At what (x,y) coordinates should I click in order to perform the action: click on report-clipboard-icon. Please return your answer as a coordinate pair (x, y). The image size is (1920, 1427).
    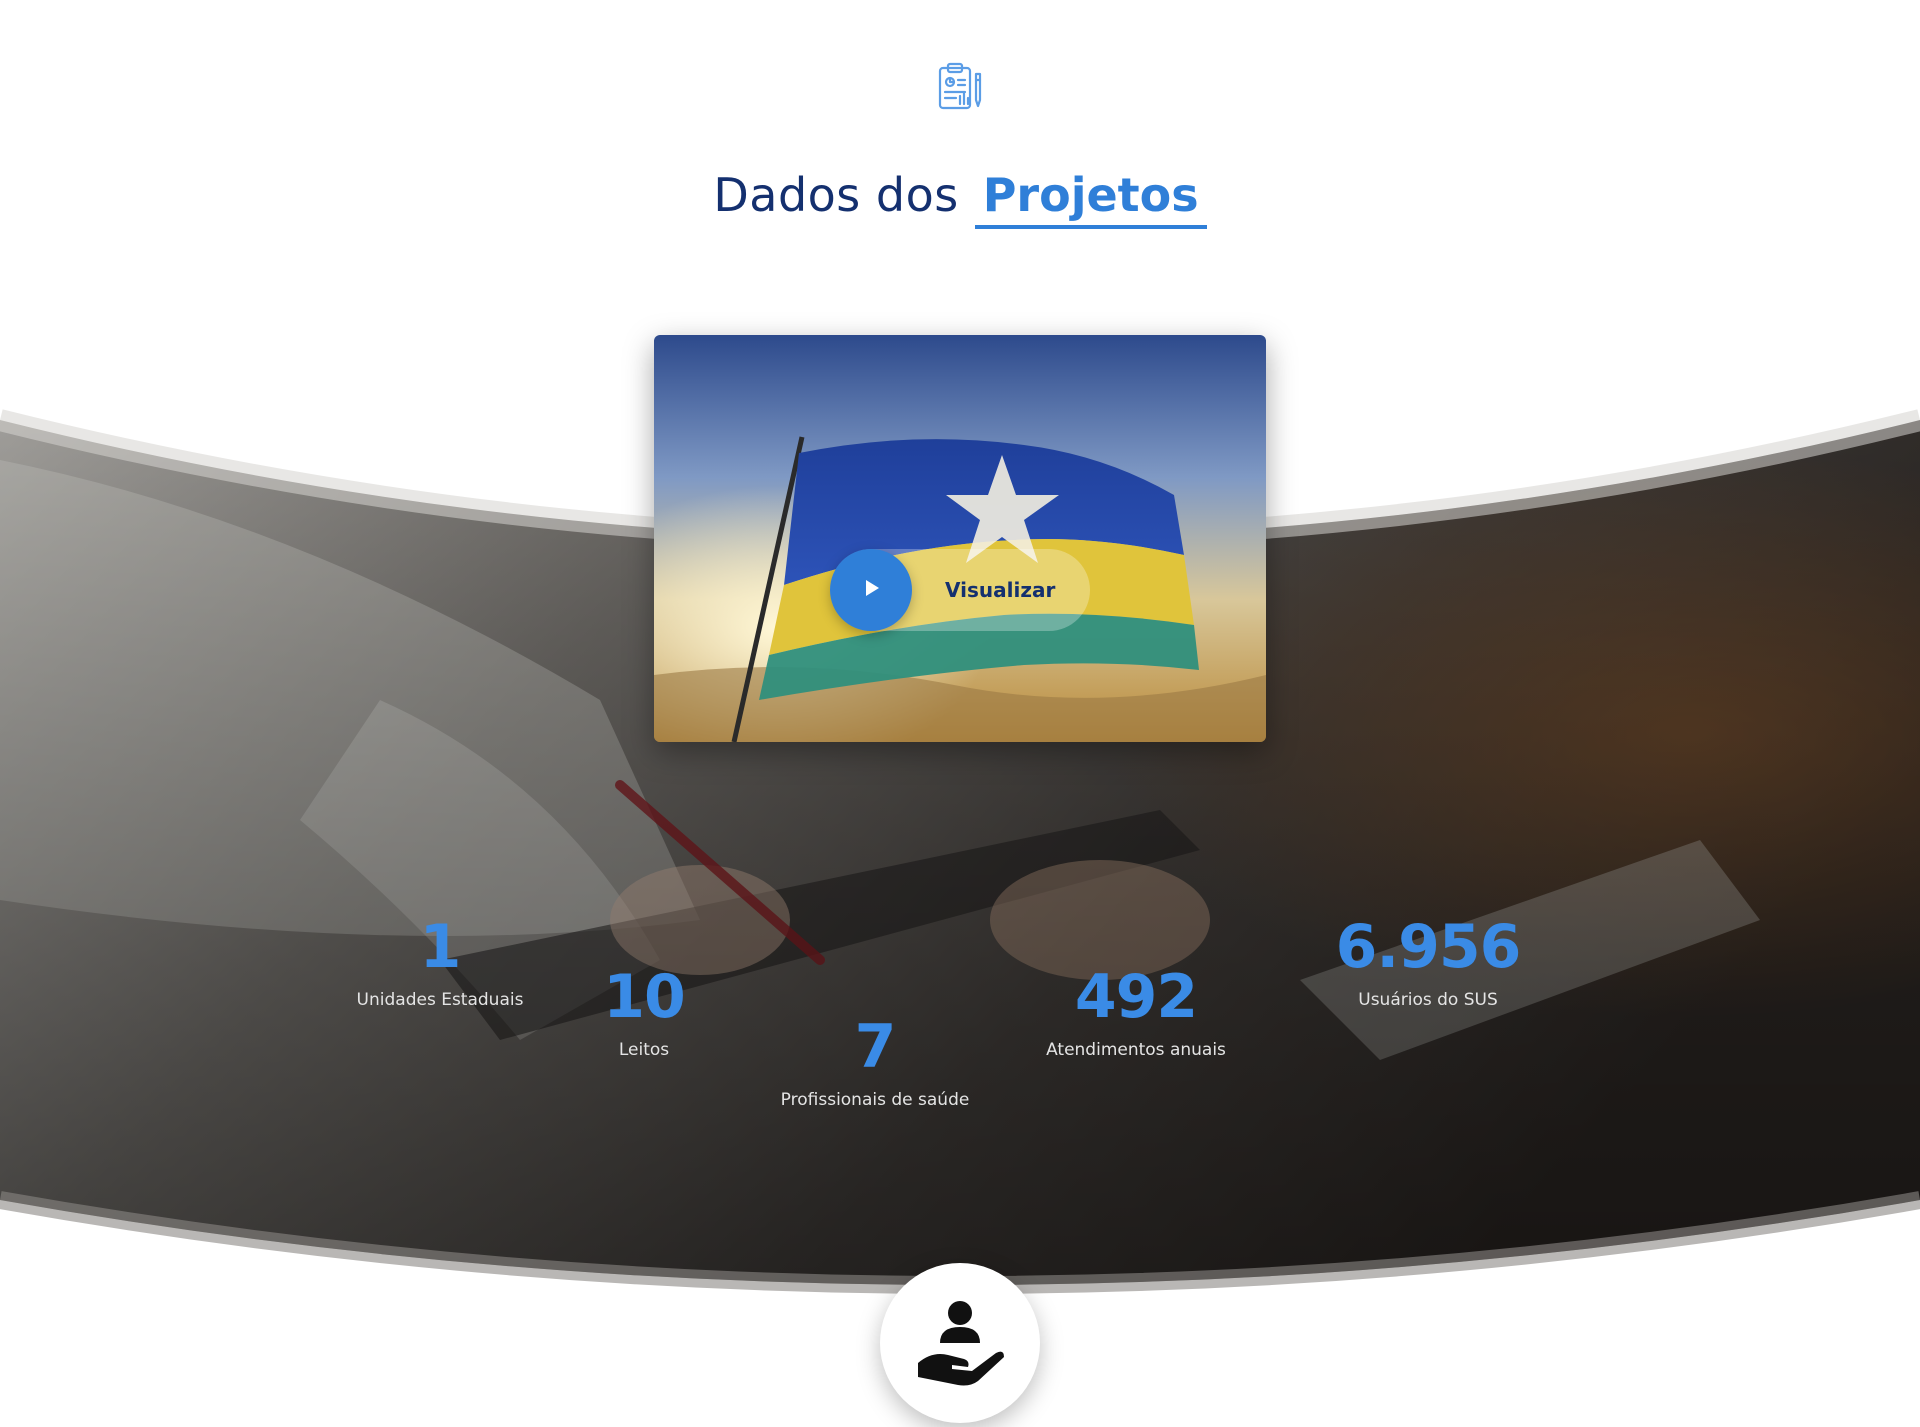
    Looking at the image, I should click on (961, 87).